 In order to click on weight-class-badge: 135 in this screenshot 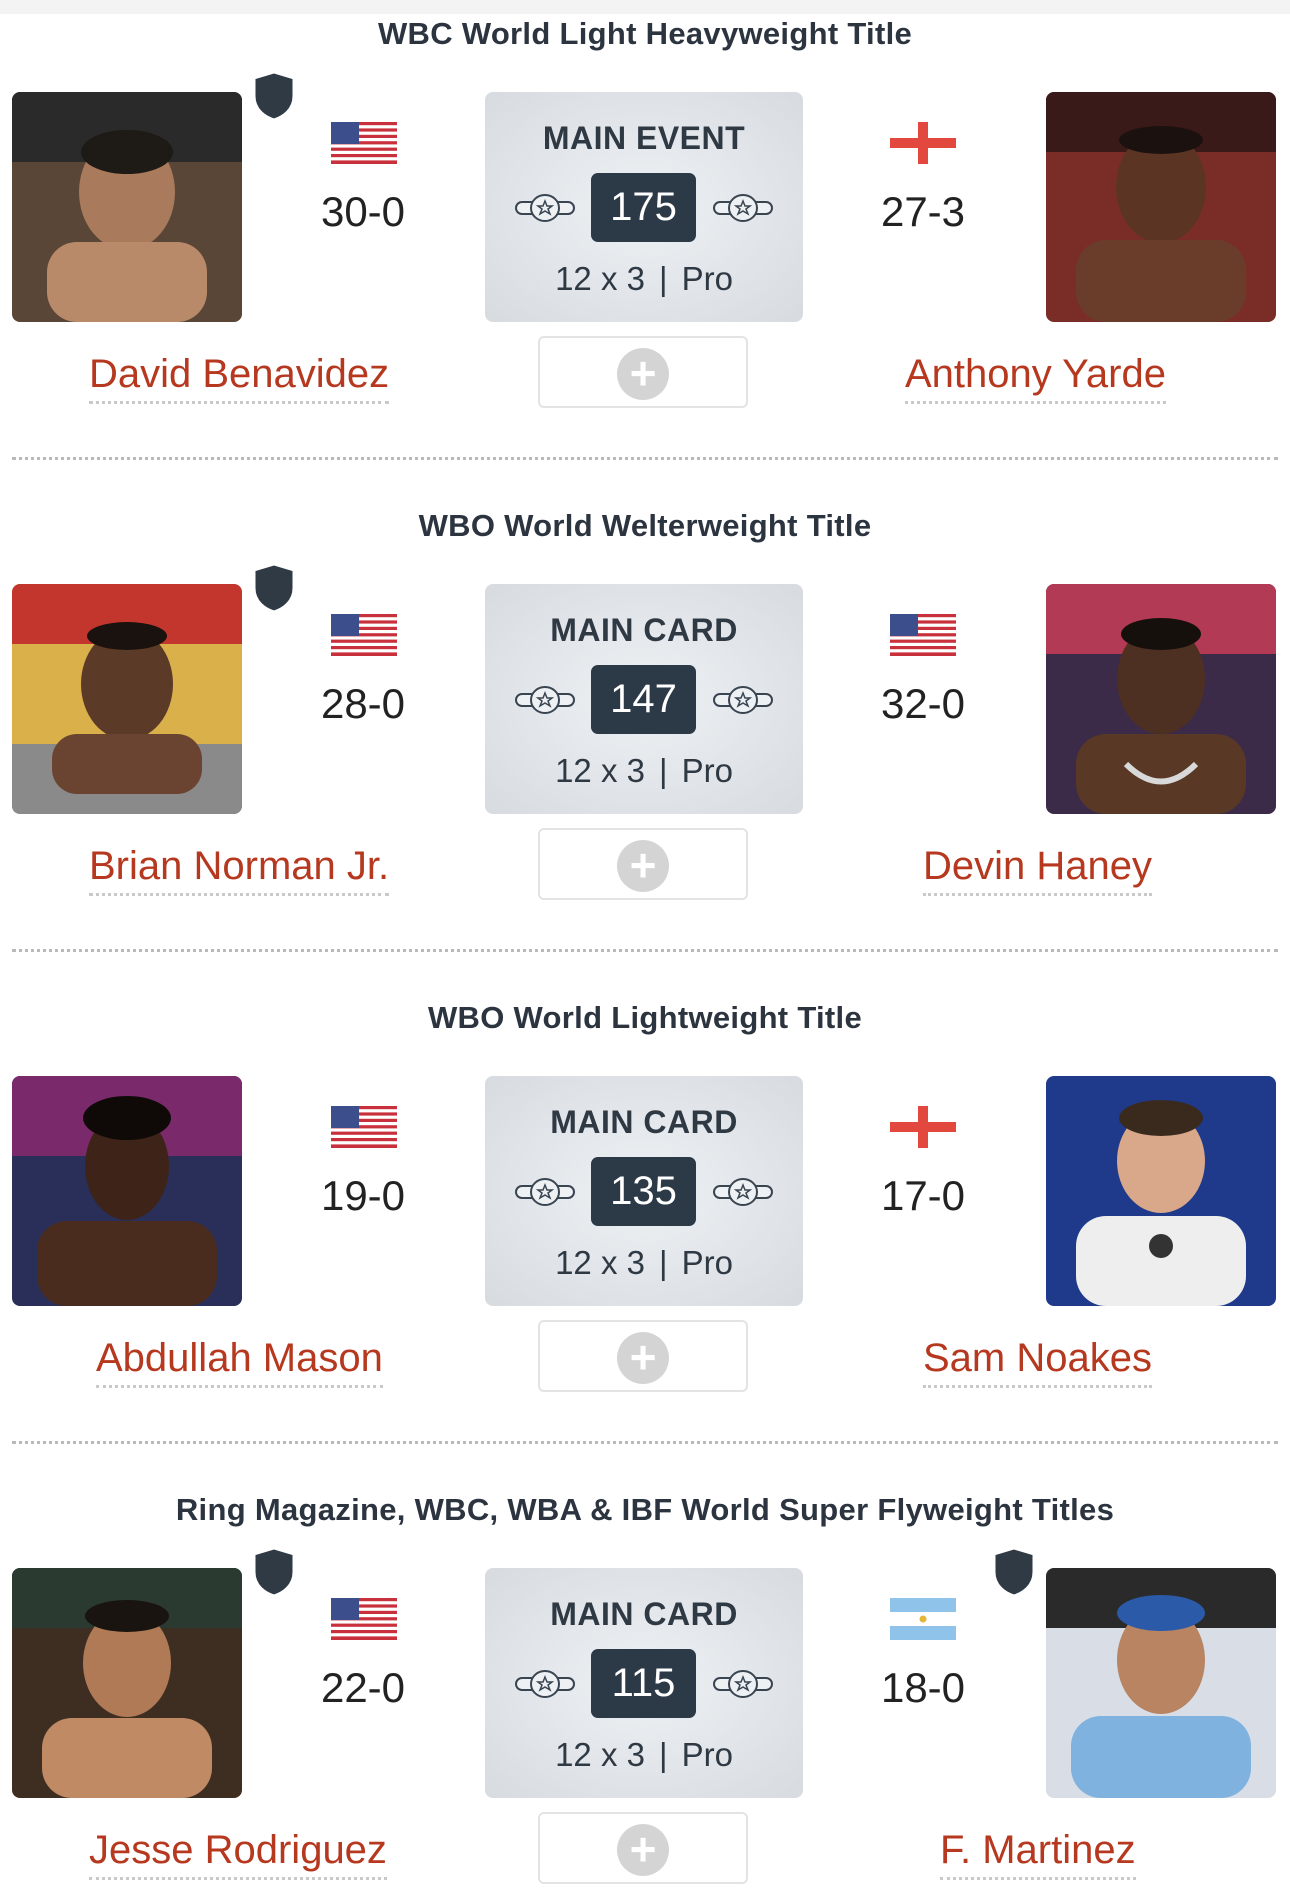, I will do `click(643, 1191)`.